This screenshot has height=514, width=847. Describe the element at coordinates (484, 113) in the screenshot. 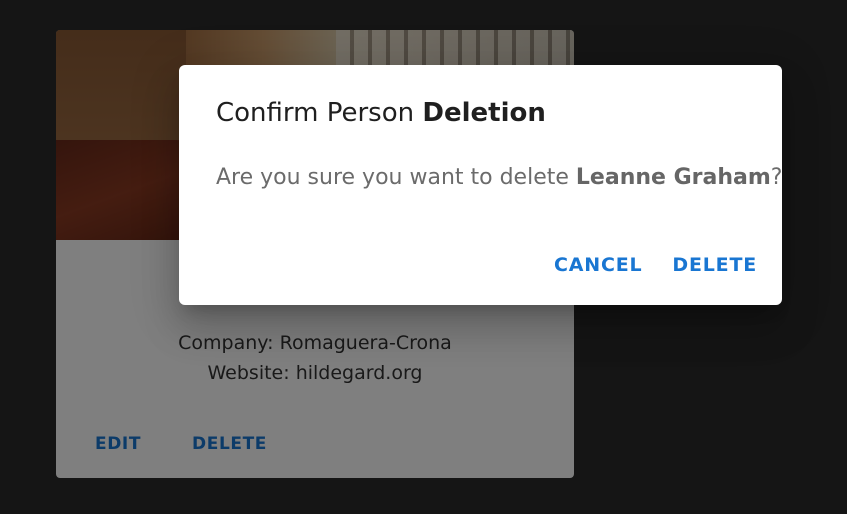

I see `dialog-title-emphasis: Deletion` at that location.